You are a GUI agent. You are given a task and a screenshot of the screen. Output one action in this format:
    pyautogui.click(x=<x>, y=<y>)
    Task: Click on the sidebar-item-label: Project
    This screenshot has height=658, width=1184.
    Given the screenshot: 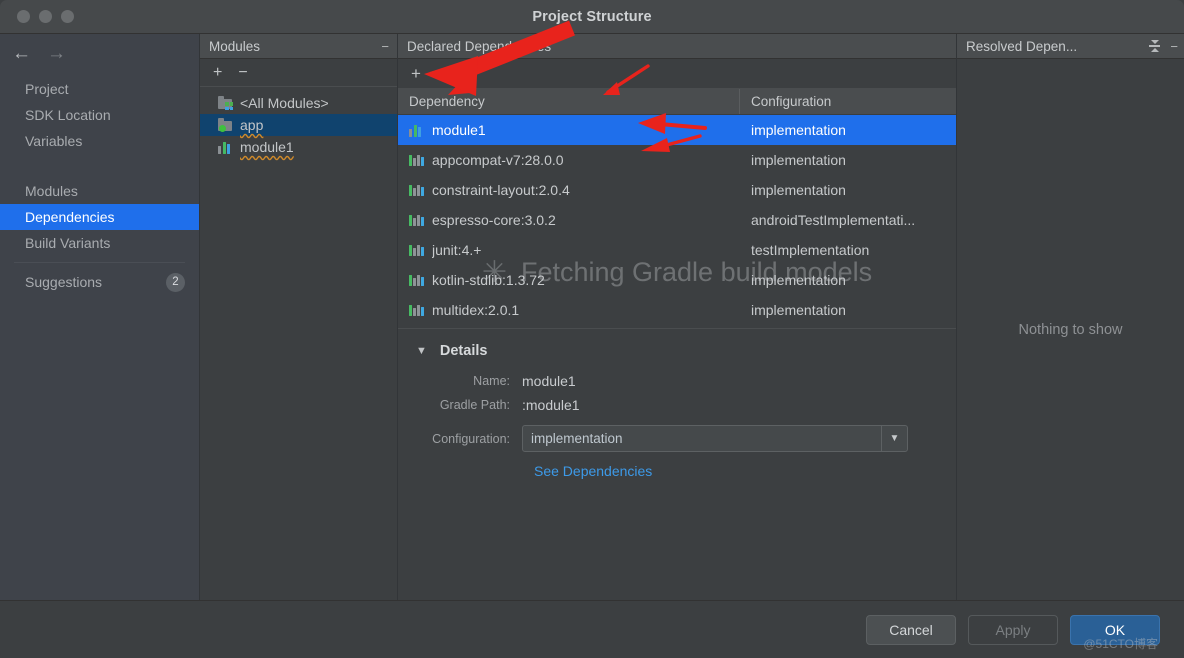 What is the action you would take?
    pyautogui.click(x=47, y=89)
    